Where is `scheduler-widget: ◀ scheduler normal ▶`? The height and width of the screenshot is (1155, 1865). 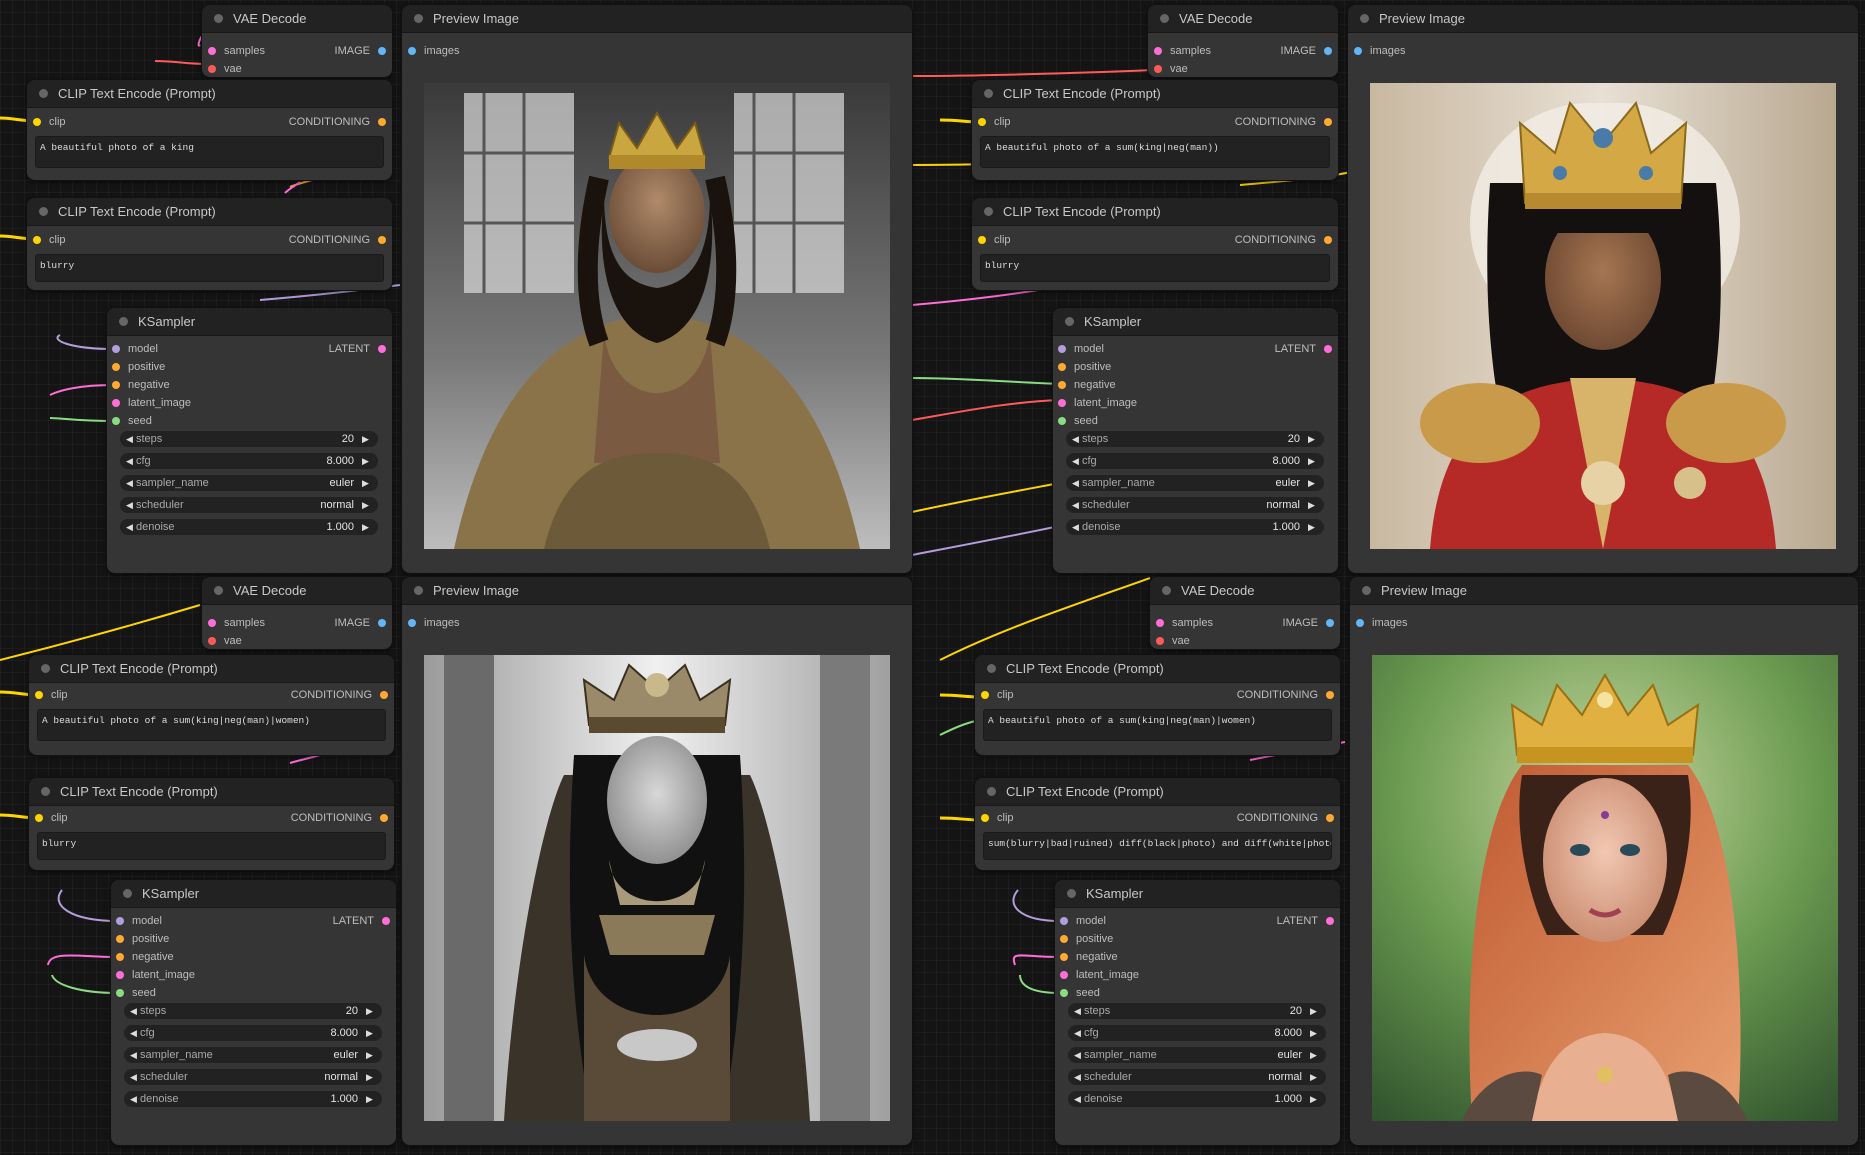
scheduler-widget: ◀ scheduler normal ▶ is located at coordinates (1195, 505).